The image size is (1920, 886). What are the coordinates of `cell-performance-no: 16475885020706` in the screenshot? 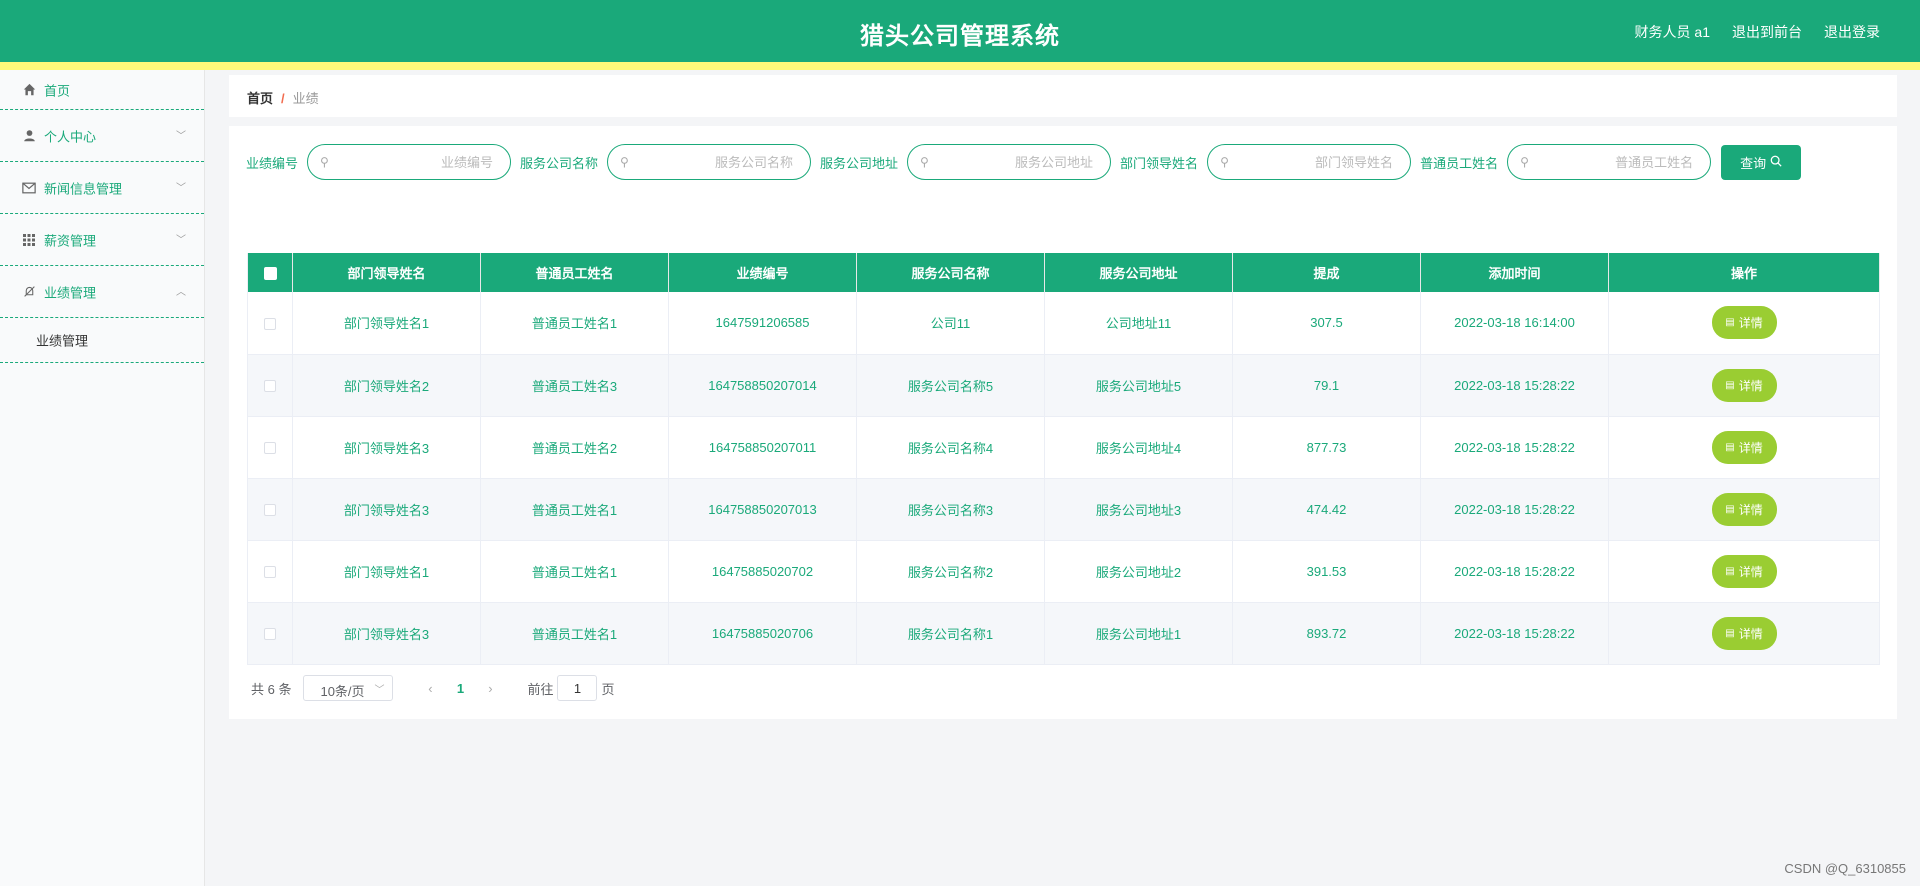 It's located at (762, 633).